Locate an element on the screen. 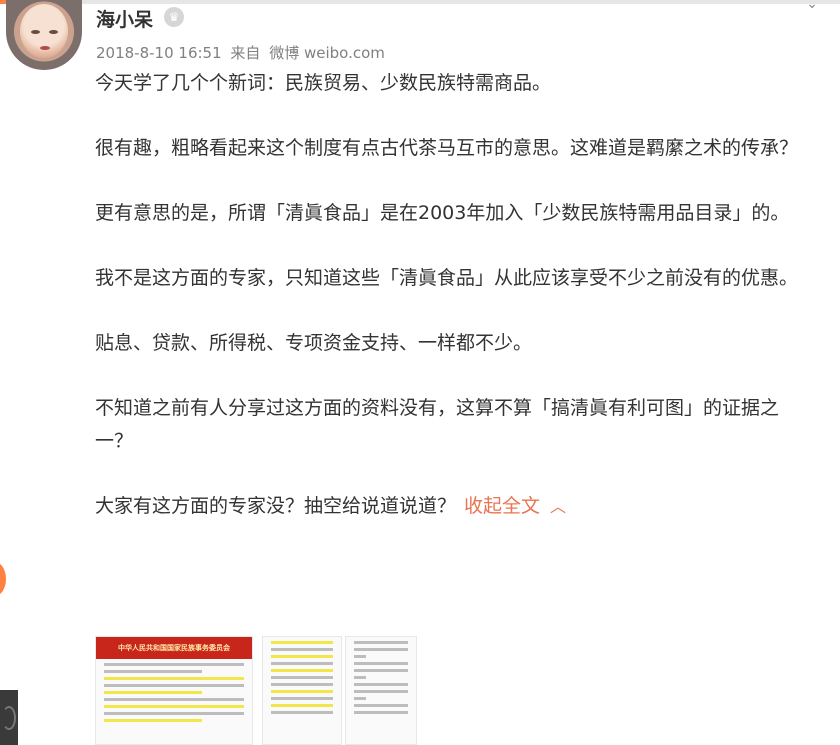 This screenshot has height=745, width=840. side-dark-button is located at coordinates (9, 717).